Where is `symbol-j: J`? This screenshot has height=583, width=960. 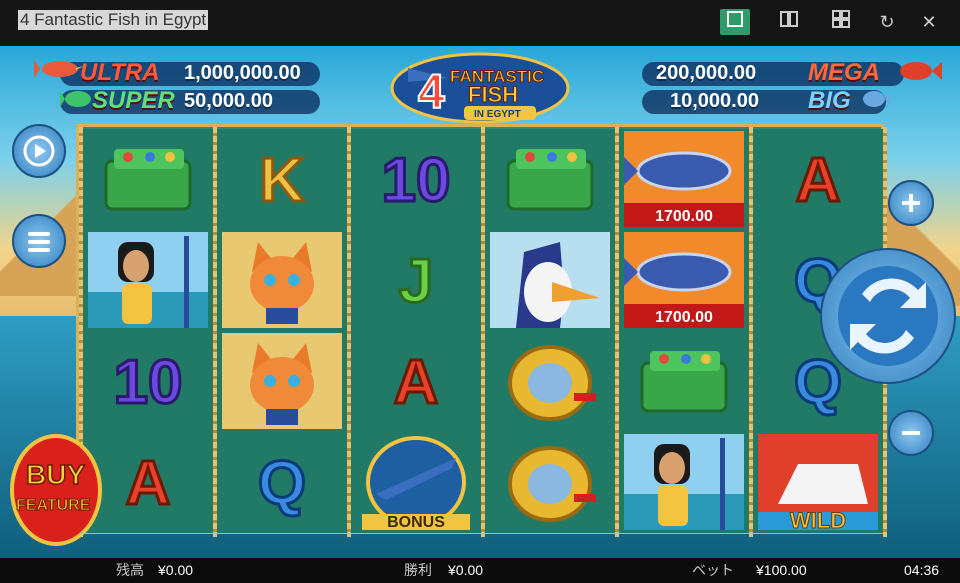 symbol-j: J is located at coordinates (416, 280).